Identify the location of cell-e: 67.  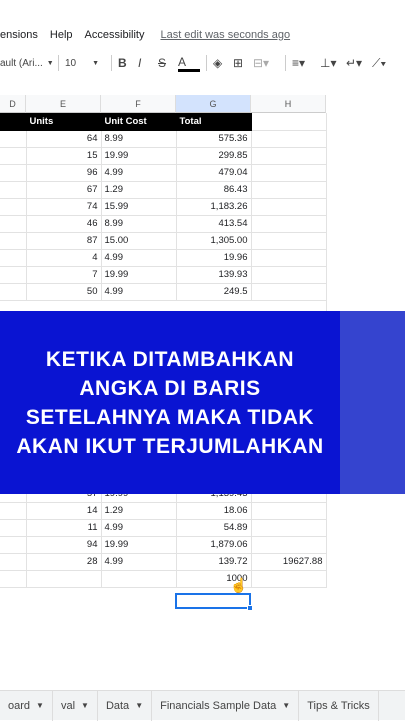
(64, 190).